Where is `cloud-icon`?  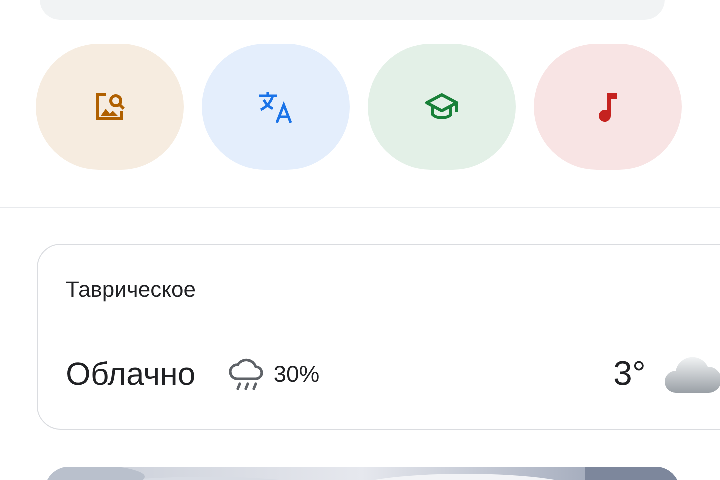 cloud-icon is located at coordinates (692, 375).